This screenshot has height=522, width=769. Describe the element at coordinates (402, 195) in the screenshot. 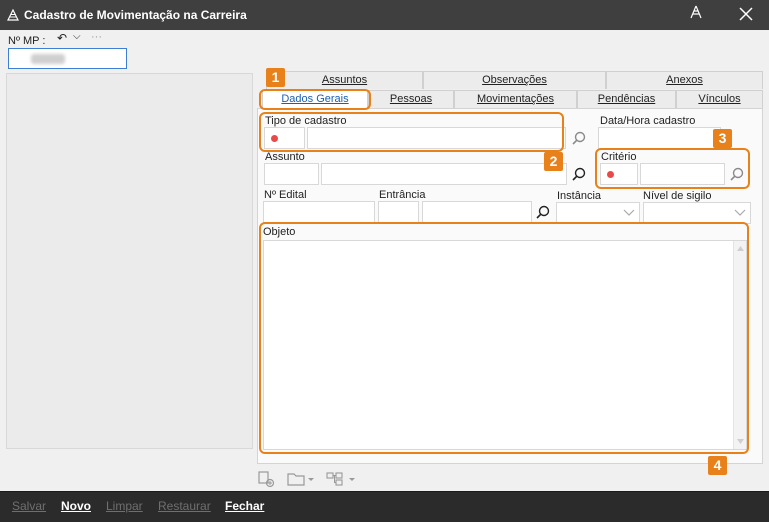

I see `entrancia-label: Entrância` at that location.